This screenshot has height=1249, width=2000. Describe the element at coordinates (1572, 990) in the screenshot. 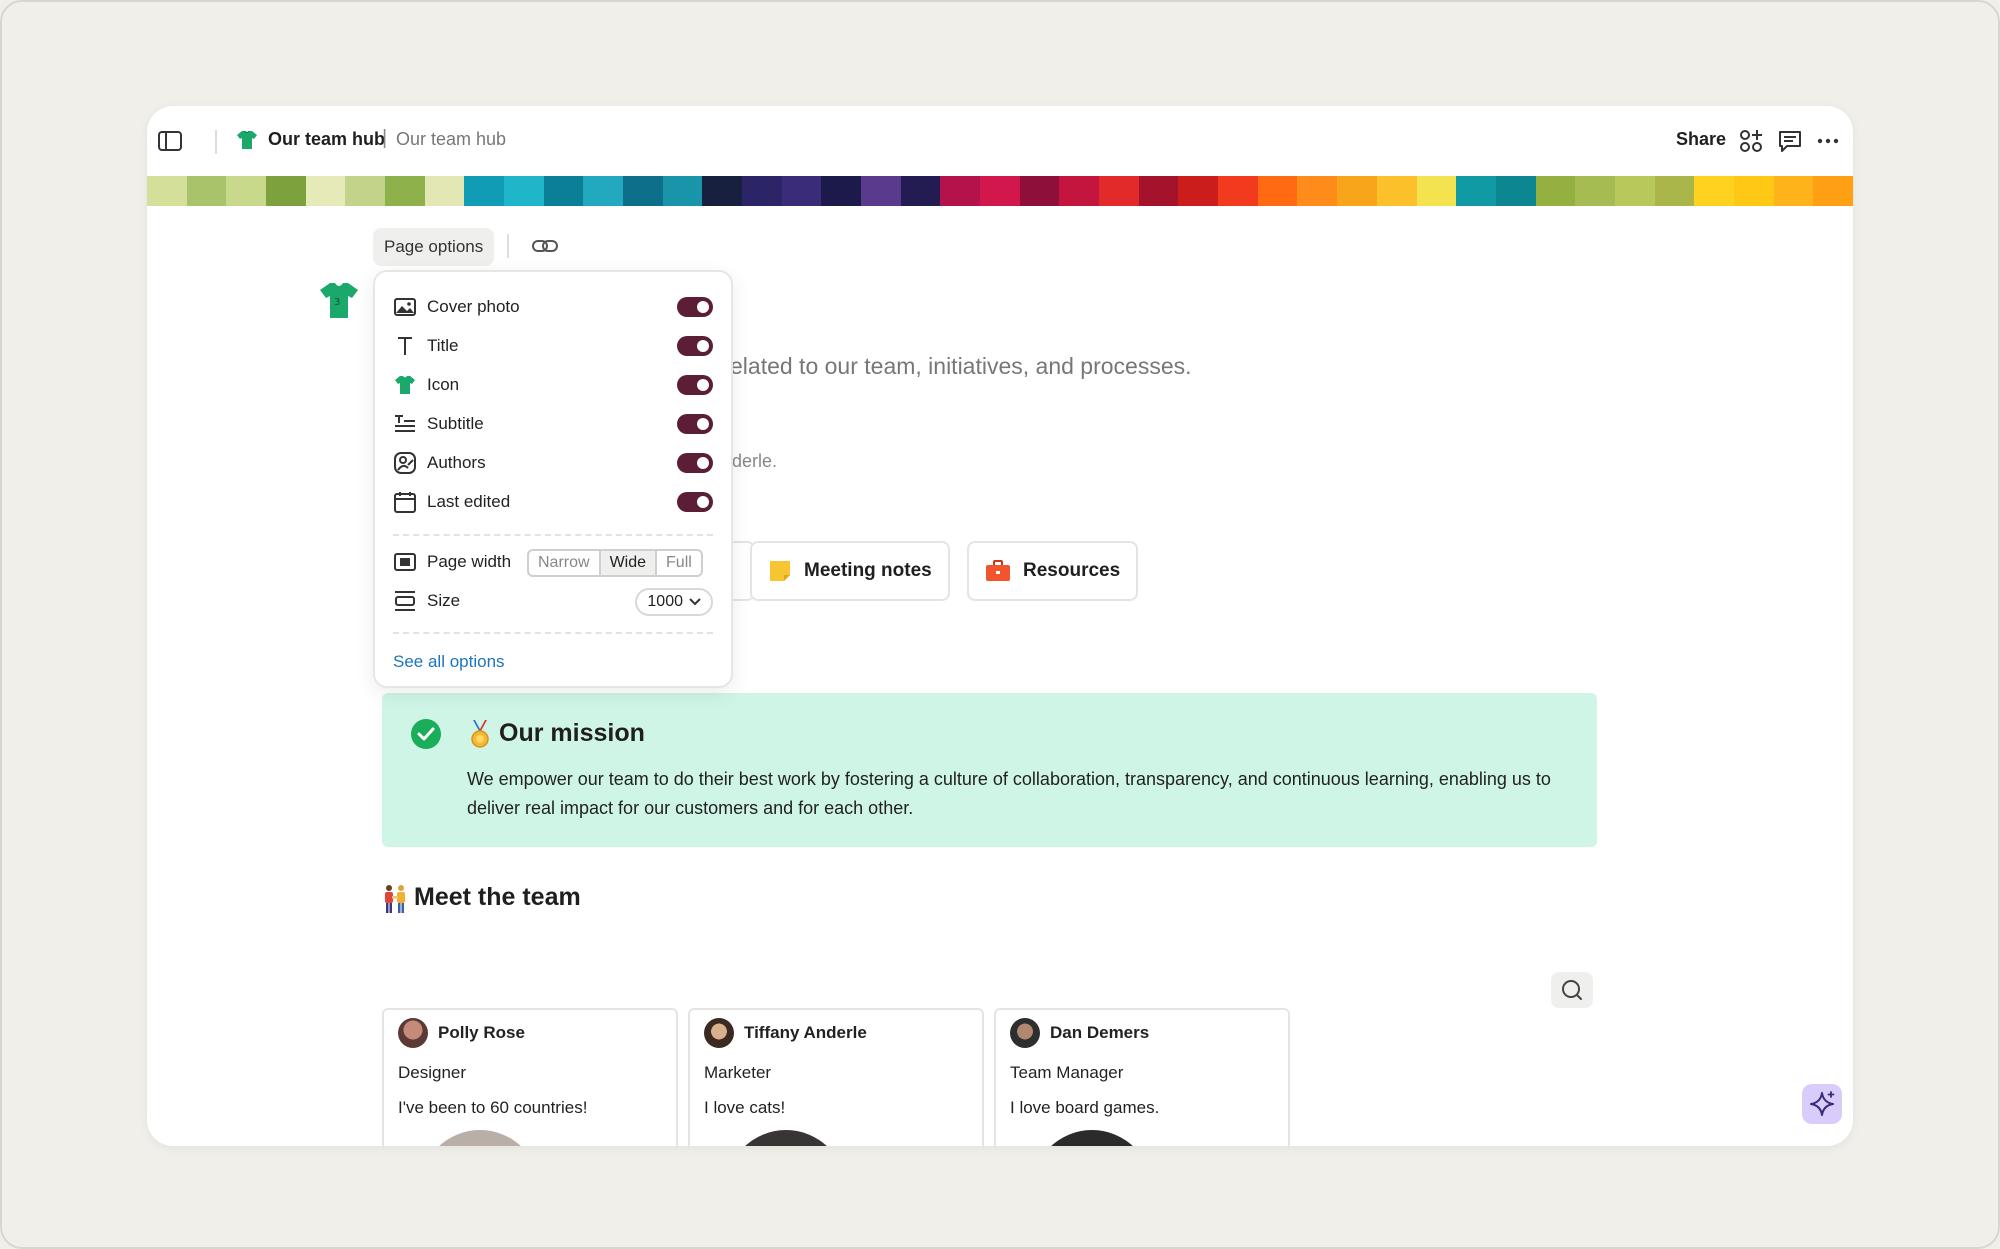

I see `search-button` at that location.